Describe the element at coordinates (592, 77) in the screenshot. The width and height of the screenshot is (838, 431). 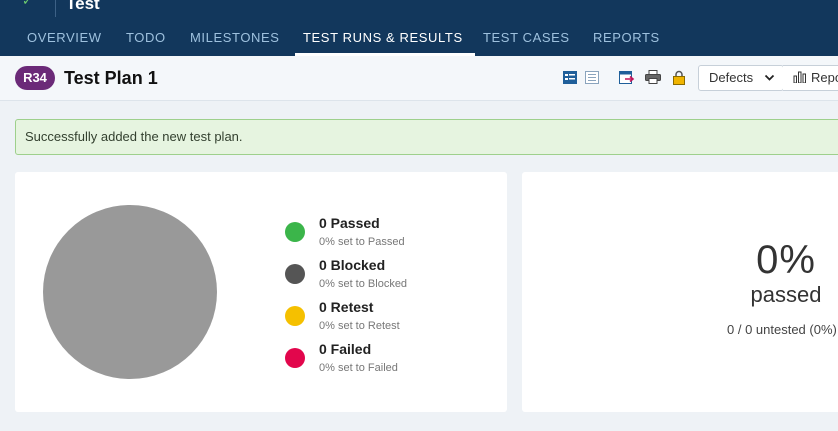
I see `view-compact-icon` at that location.